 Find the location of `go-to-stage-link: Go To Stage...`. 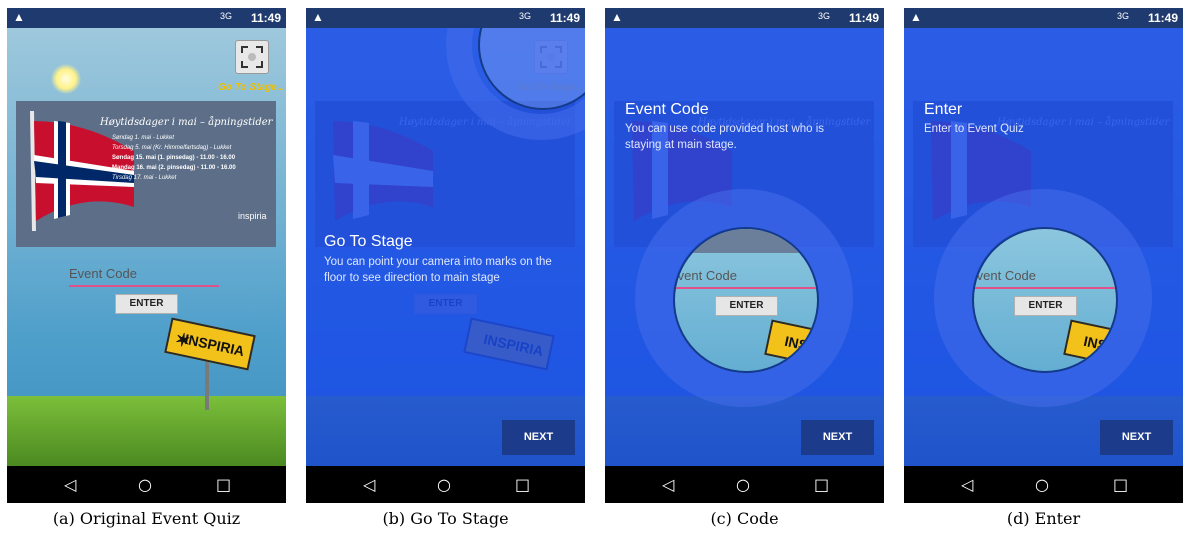

go-to-stage-link: Go To Stage... is located at coordinates (246, 87).